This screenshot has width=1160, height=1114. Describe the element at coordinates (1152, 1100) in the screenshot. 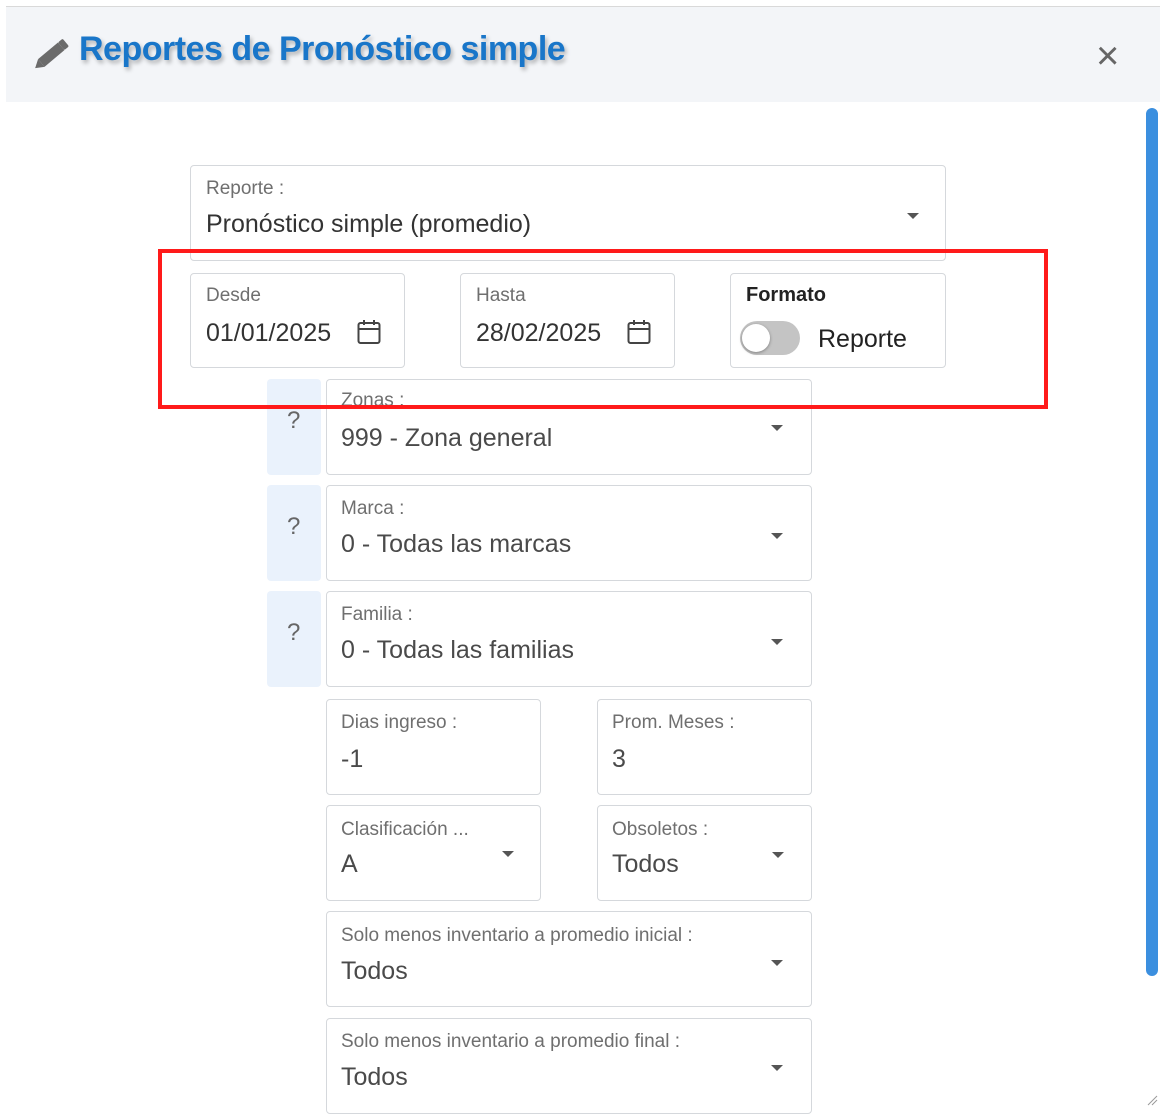

I see `resize-handle-icon` at that location.